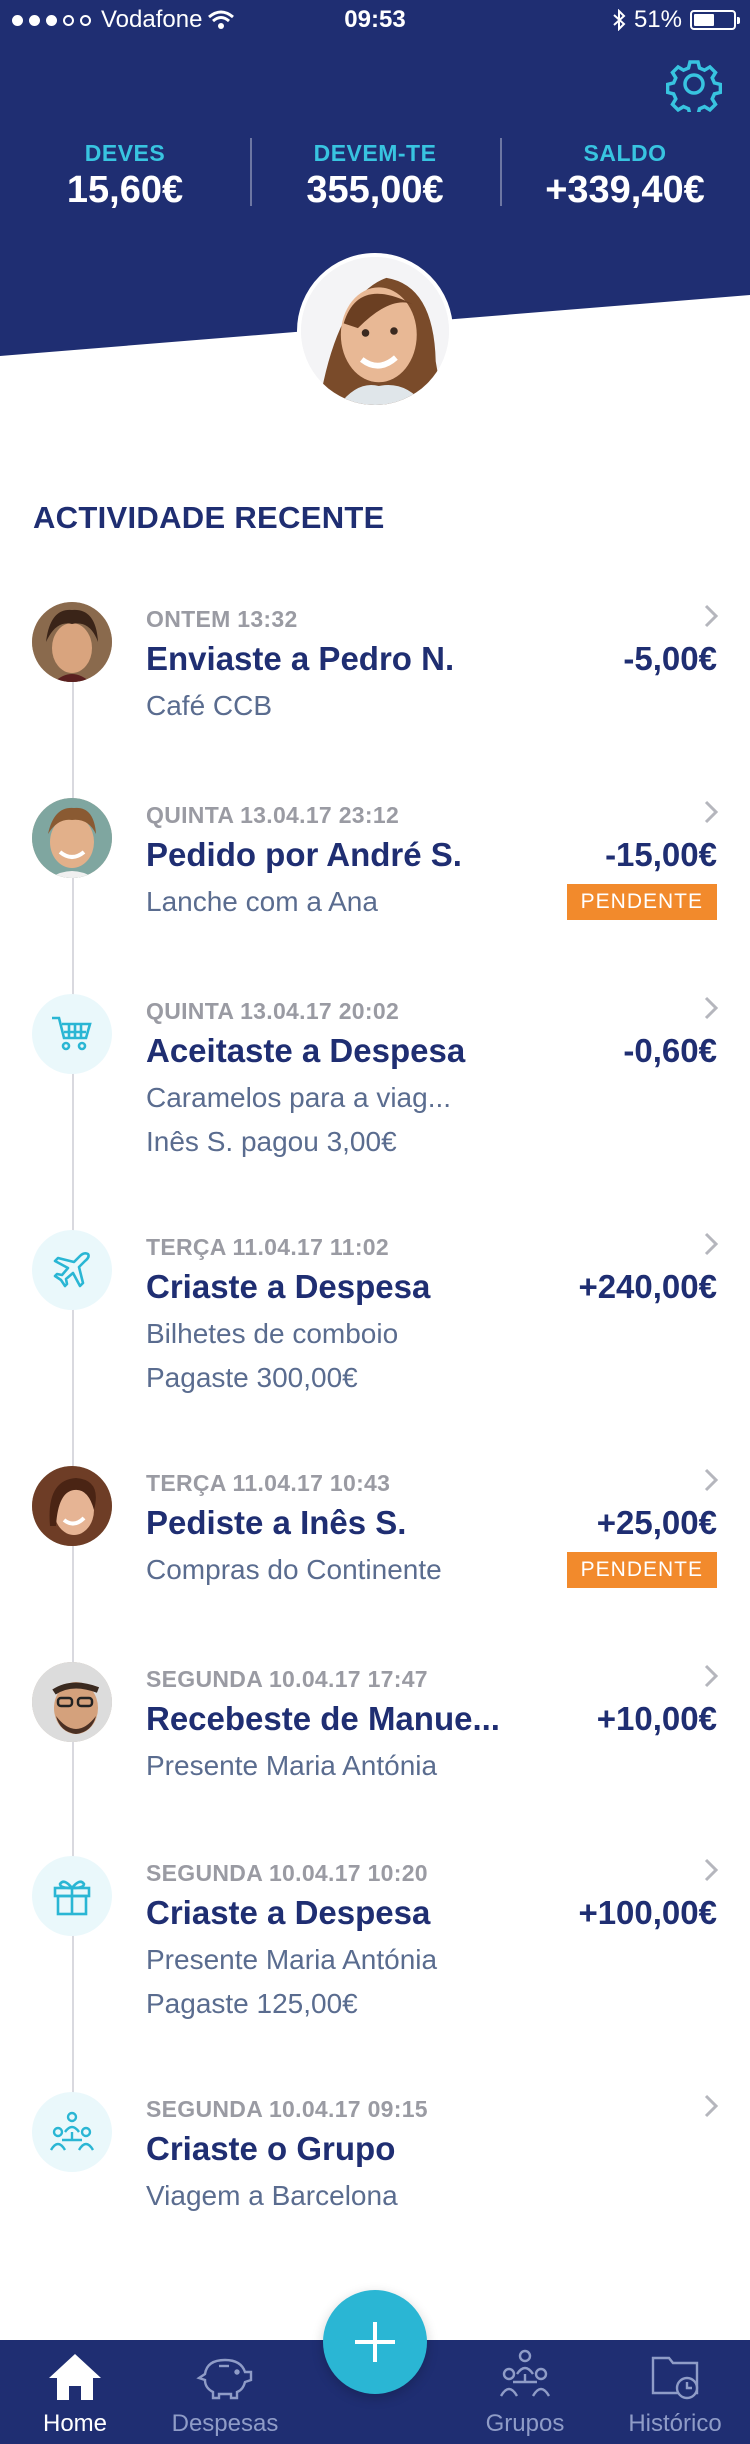 The width and height of the screenshot is (750, 2444). I want to click on shopping-cart-icon, so click(72, 1034).